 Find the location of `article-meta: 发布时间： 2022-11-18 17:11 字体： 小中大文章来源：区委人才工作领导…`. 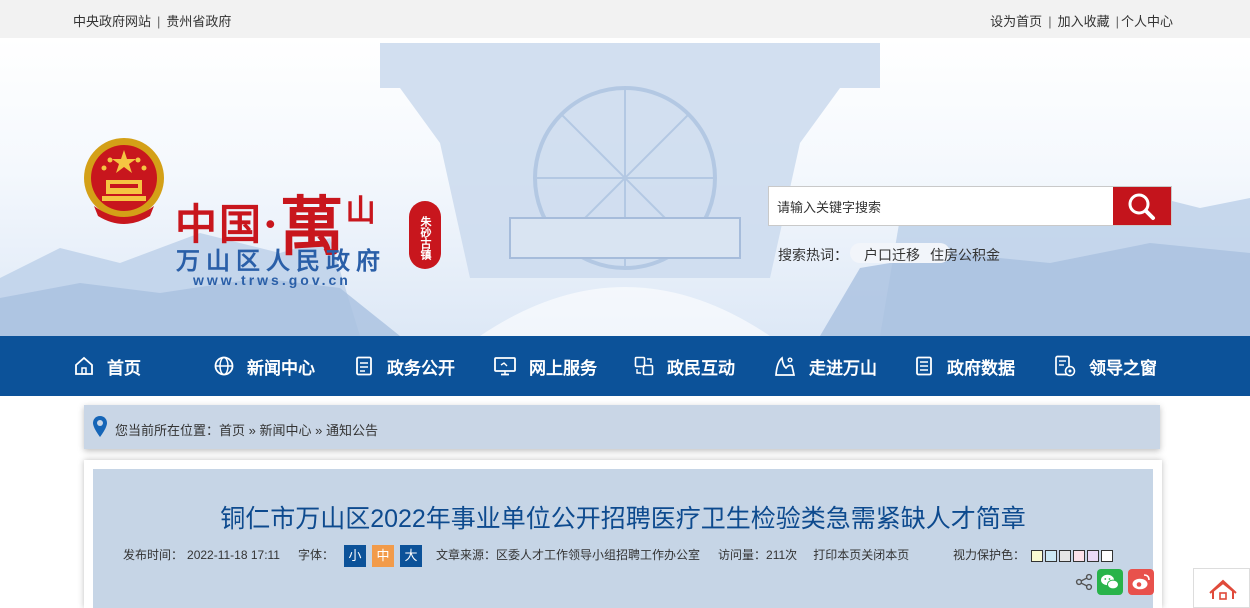

article-meta: 发布时间： 2022-11-18 17:11 字体： 小中大文章来源：区委人才工作领导… is located at coordinates (516, 555).